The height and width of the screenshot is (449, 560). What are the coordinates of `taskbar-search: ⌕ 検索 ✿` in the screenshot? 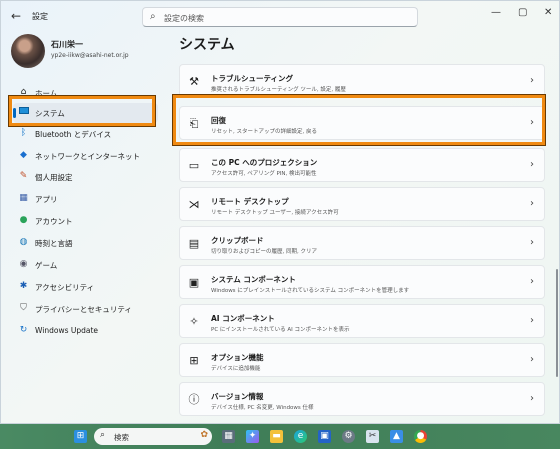 It's located at (153, 436).